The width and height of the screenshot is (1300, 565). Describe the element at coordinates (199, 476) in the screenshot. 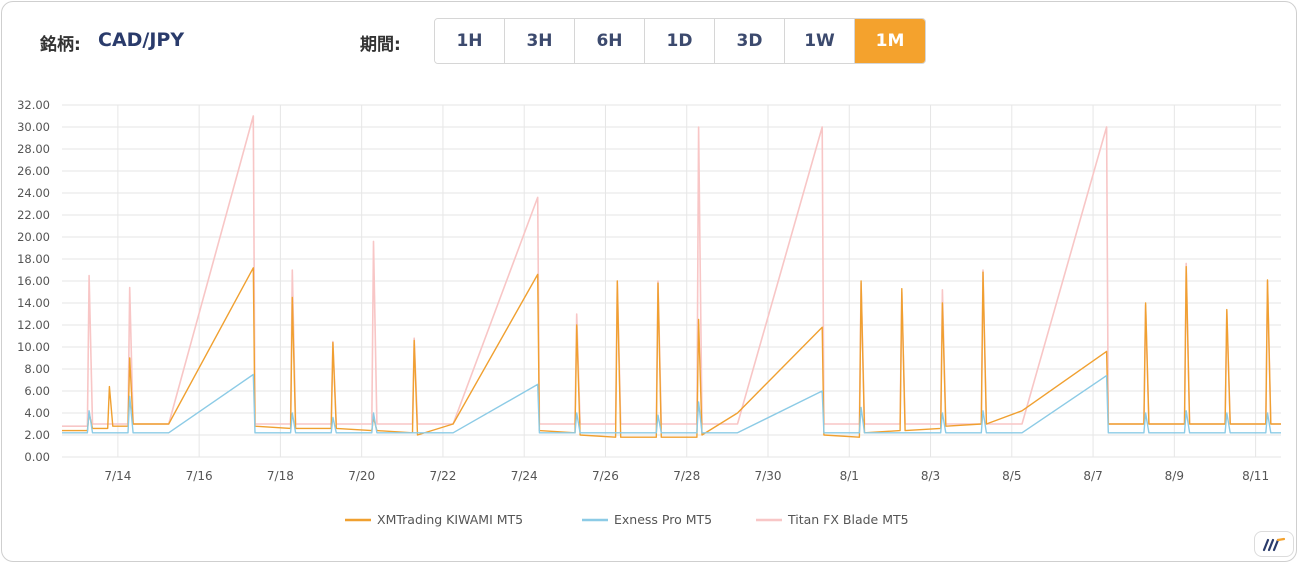

I see `x-tick-label: 7/16` at that location.